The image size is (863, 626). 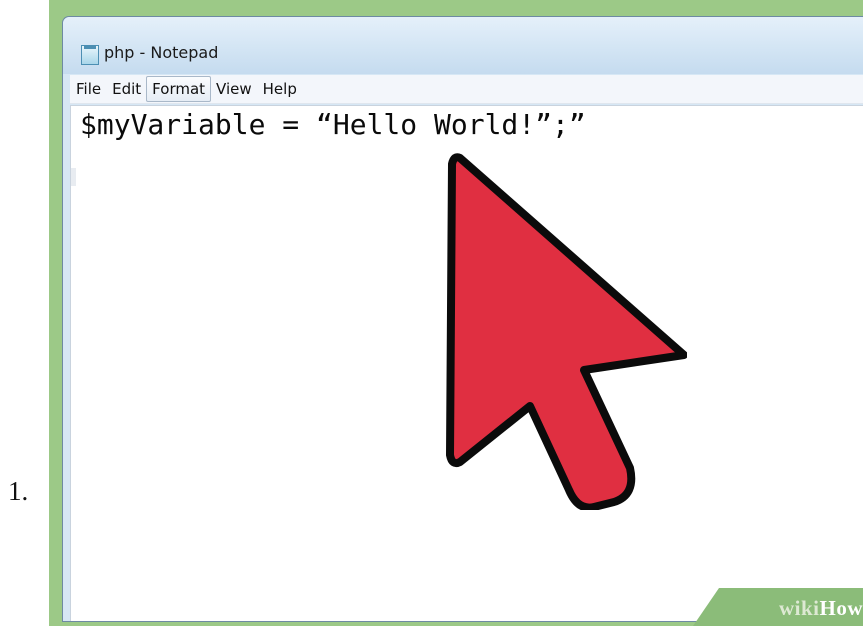 What do you see at coordinates (799, 608) in the screenshot?
I see `watermark-wiki: wiki` at bounding box center [799, 608].